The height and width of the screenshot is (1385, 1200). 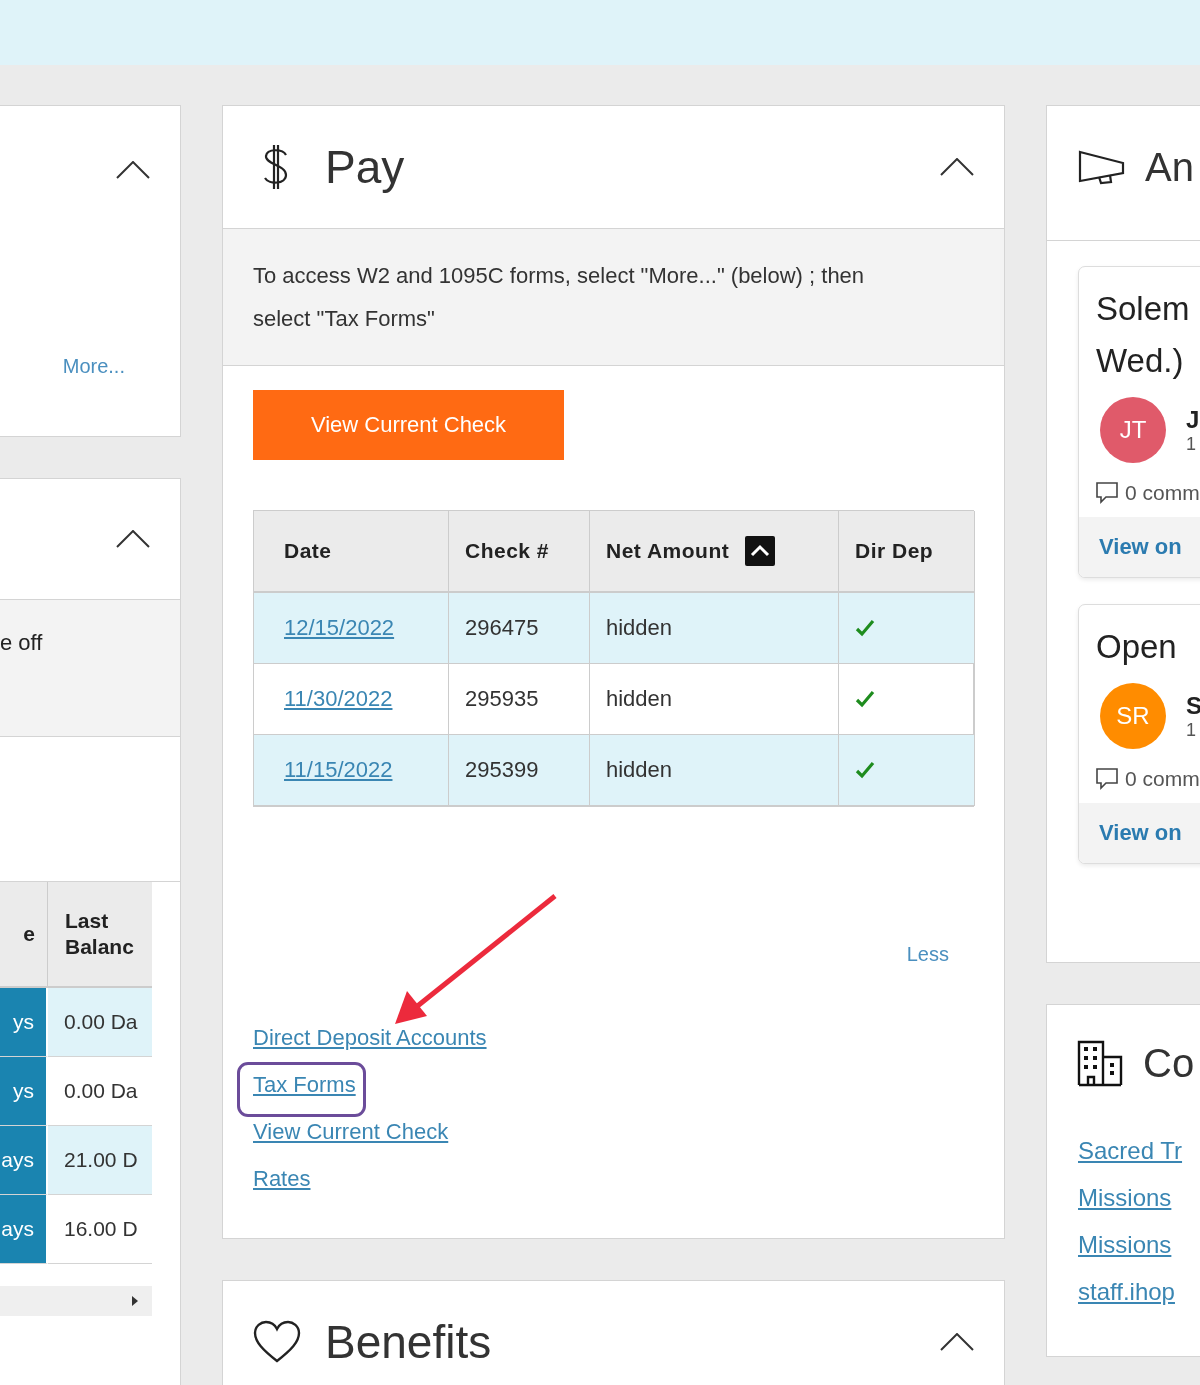 What do you see at coordinates (927, 954) in the screenshot?
I see `less-link: Less` at bounding box center [927, 954].